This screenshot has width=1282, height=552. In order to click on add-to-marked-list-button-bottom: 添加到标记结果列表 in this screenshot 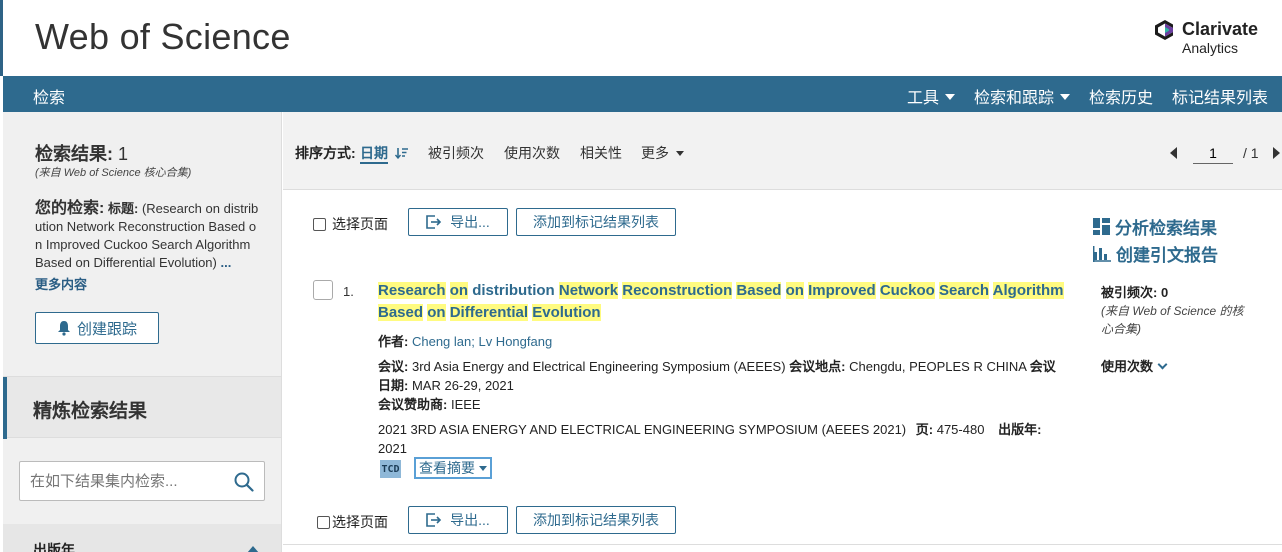, I will do `click(596, 520)`.